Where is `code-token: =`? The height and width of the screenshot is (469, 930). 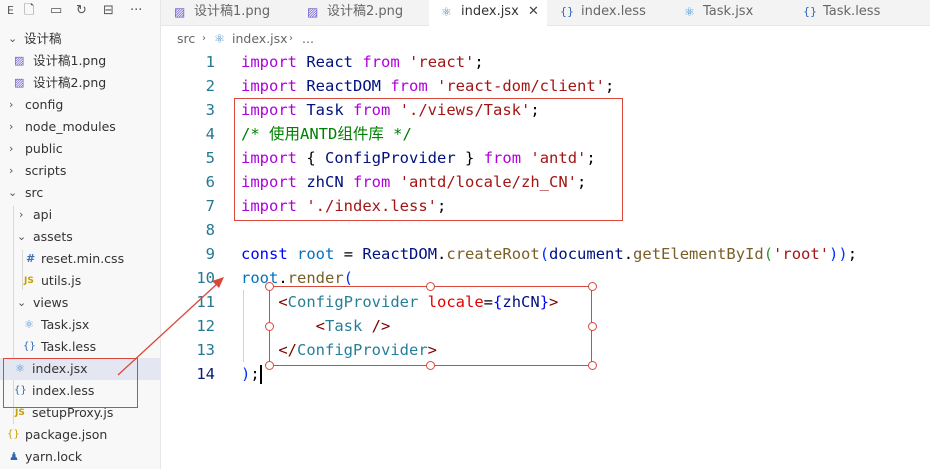
code-token: = is located at coordinates (348, 254).